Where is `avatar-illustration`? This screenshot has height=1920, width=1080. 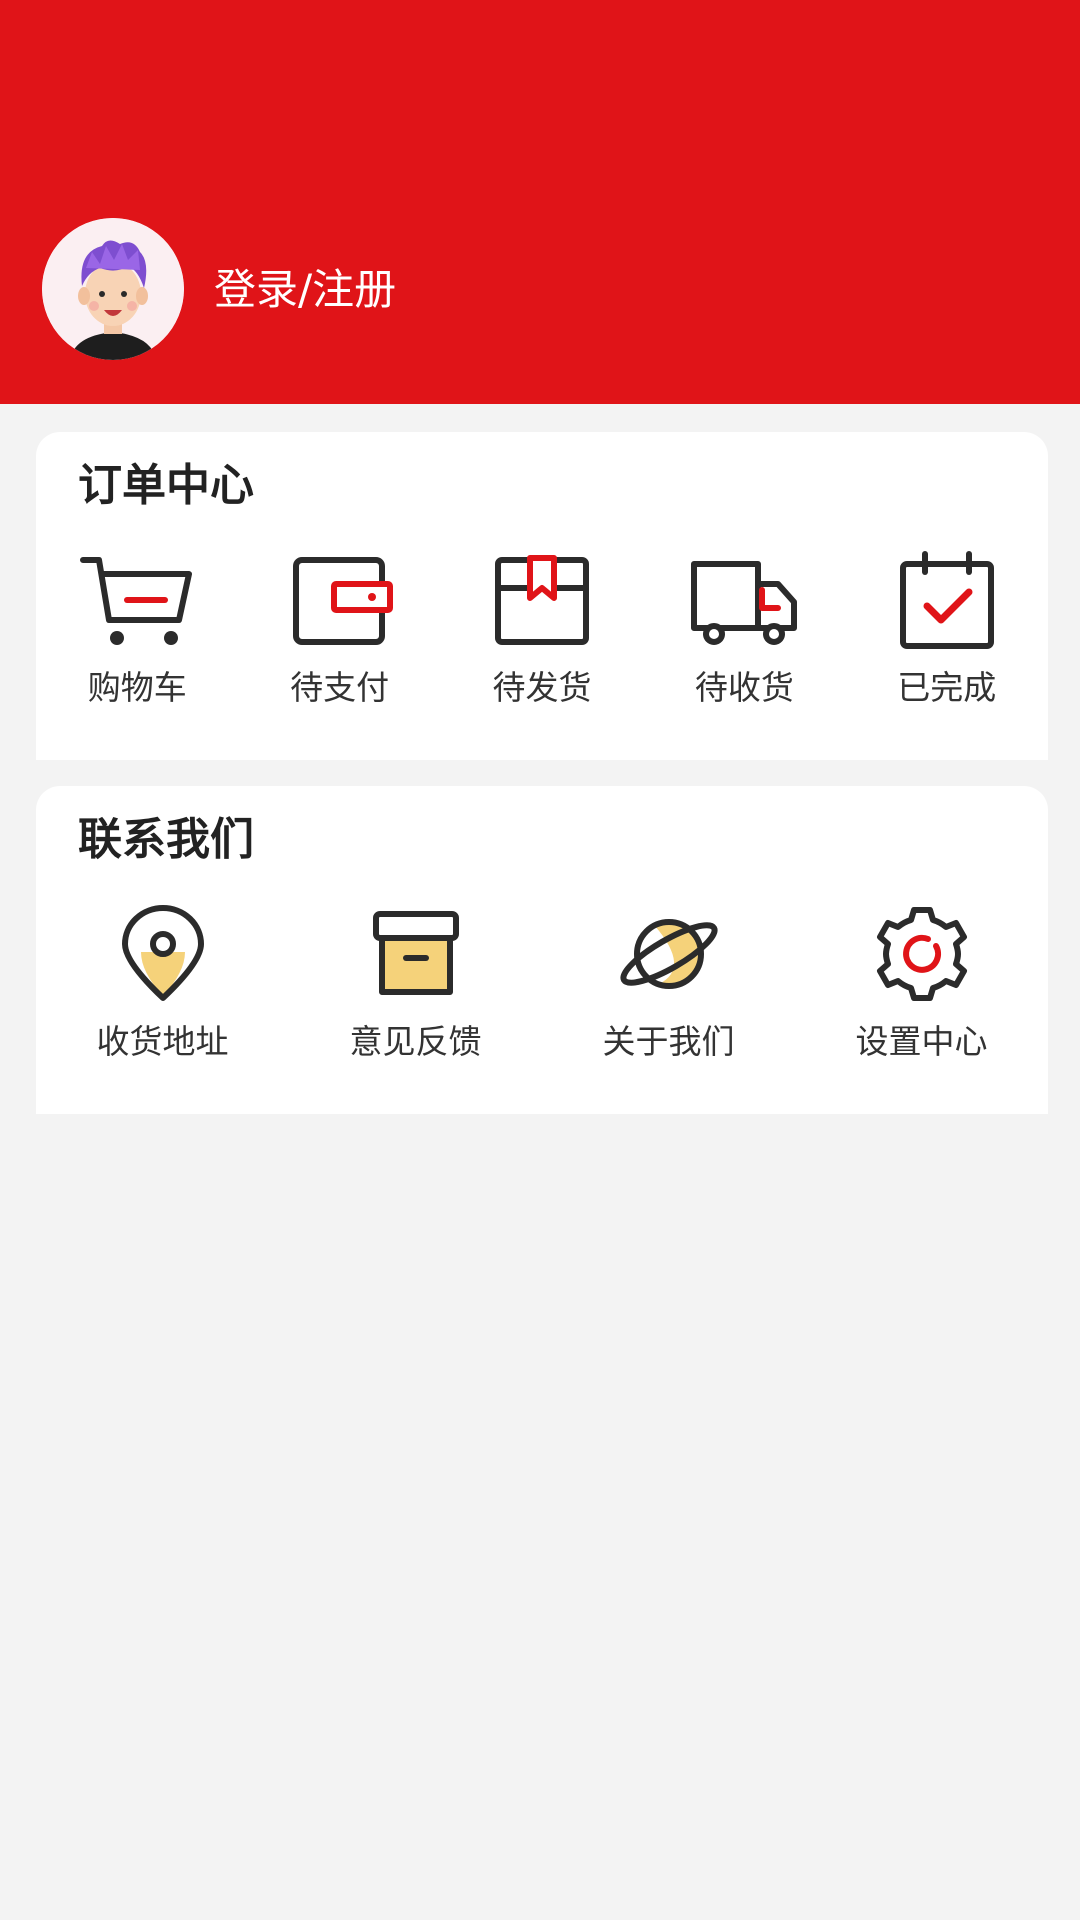
avatar-illustration is located at coordinates (113, 289).